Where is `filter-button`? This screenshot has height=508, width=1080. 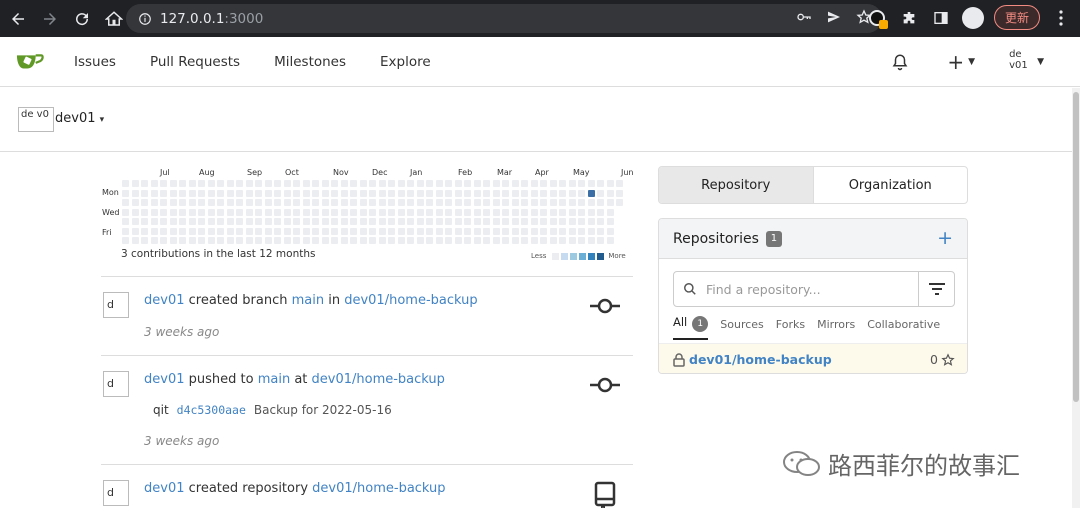
filter-button is located at coordinates (936, 289).